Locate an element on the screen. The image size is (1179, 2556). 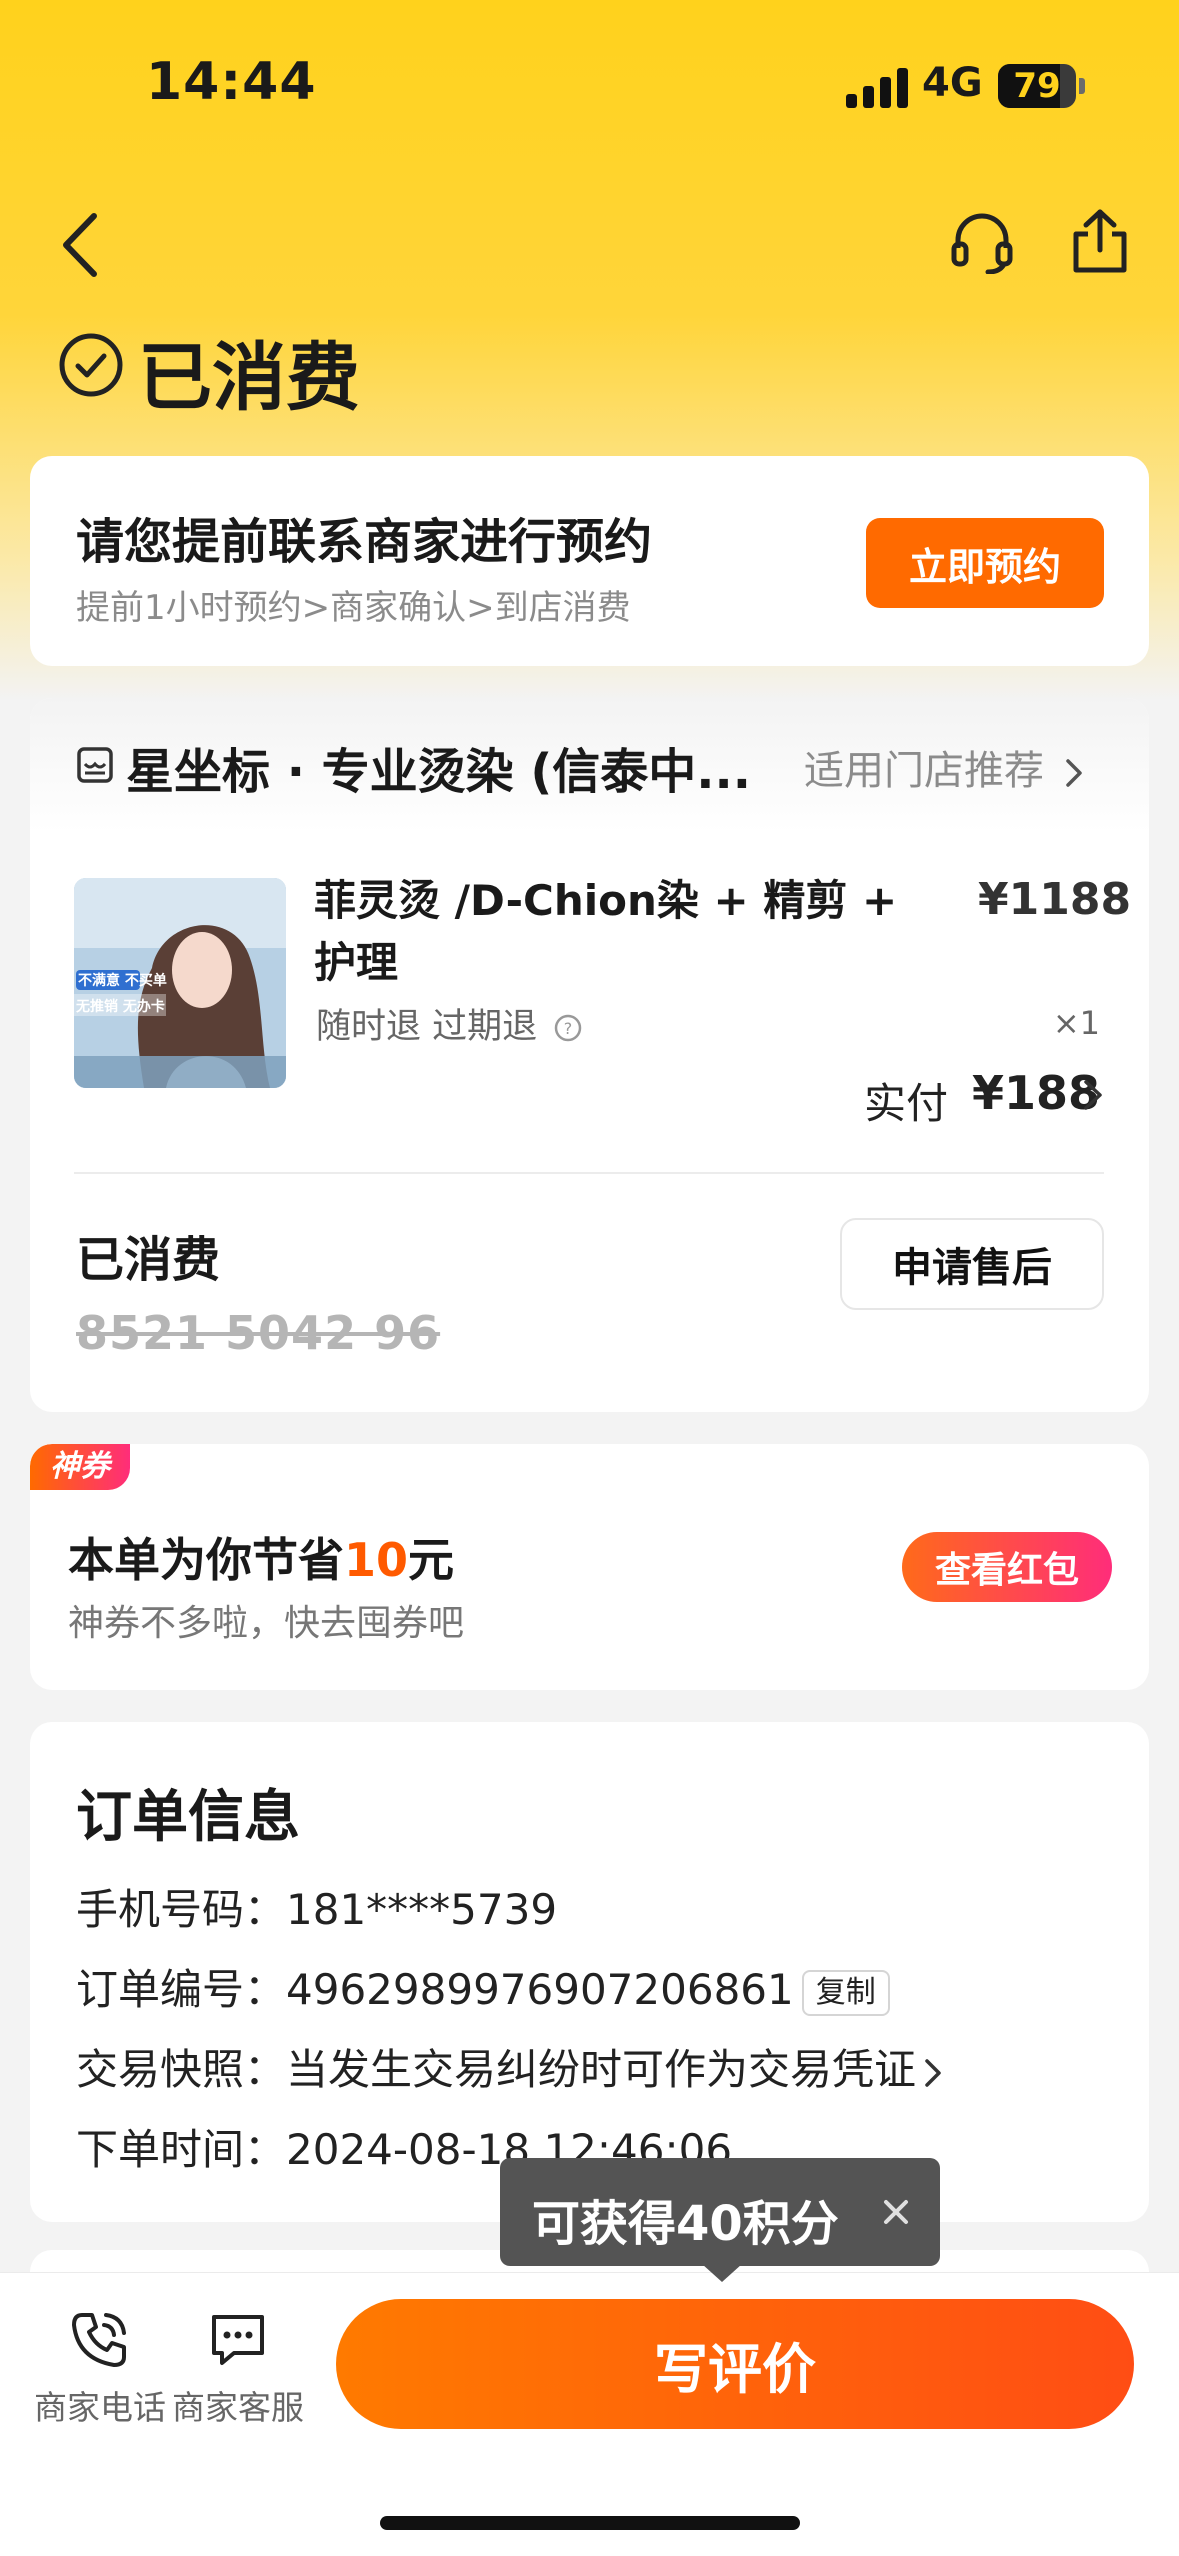
order-info-title: 订单信息 is located at coordinates (188, 1817).